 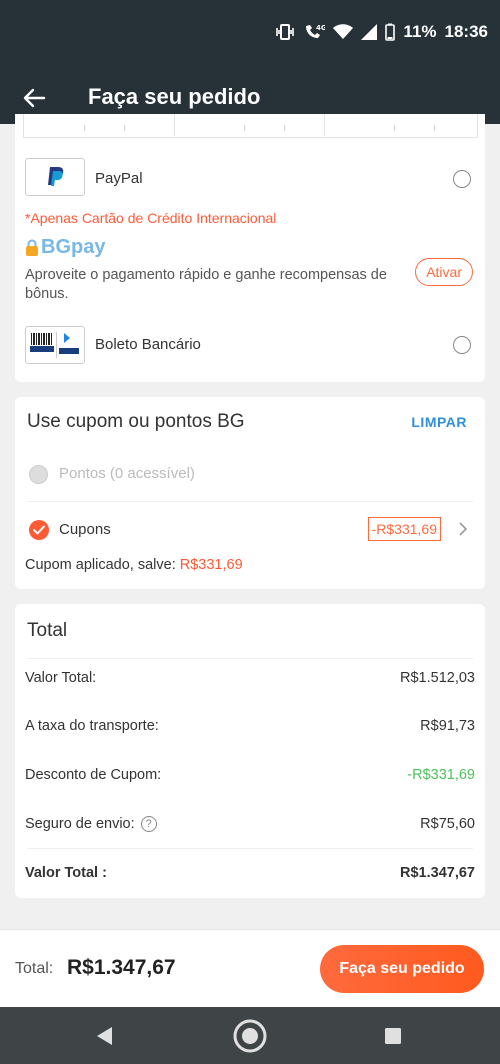 What do you see at coordinates (439, 422) in the screenshot?
I see `clear-button: LIMPAR` at bounding box center [439, 422].